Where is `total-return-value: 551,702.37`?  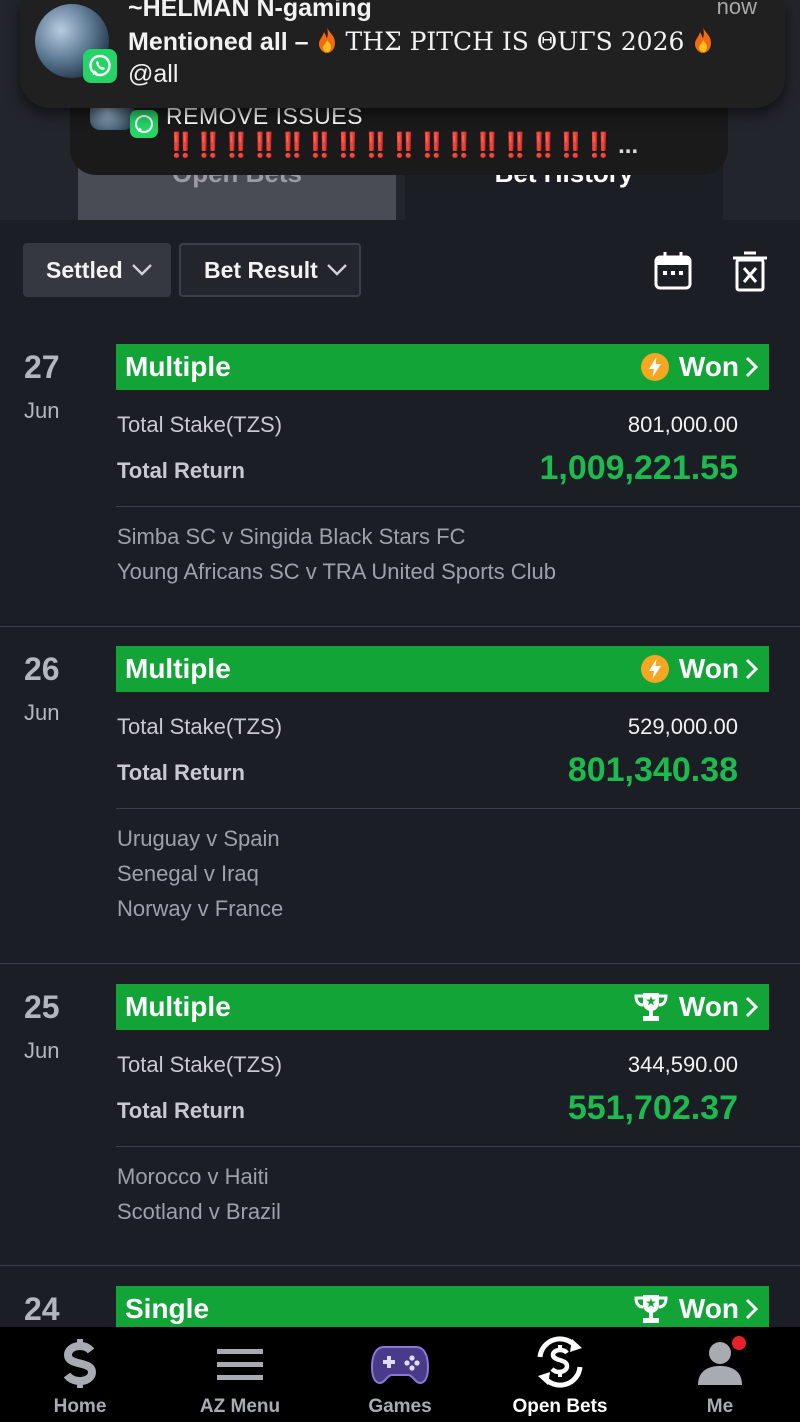
total-return-value: 551,702.37 is located at coordinates (652, 1108).